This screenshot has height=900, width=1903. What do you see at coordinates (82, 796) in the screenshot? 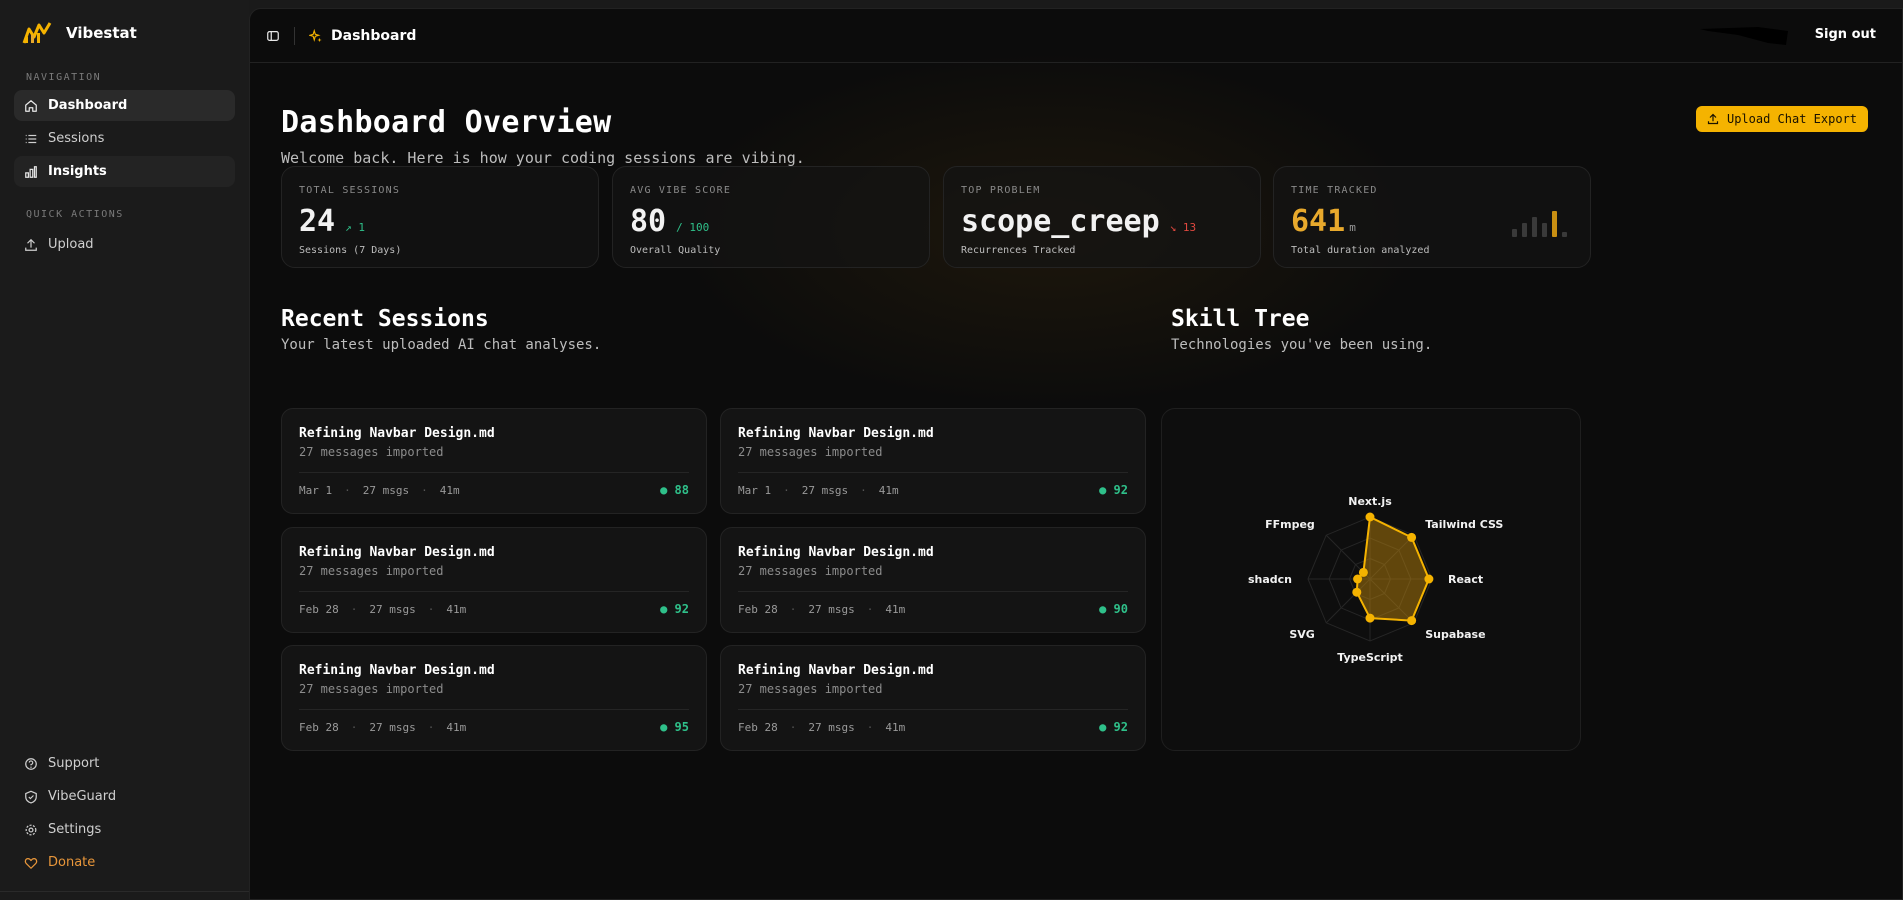
I see `sidebar-item-label: VibeGuard` at bounding box center [82, 796].